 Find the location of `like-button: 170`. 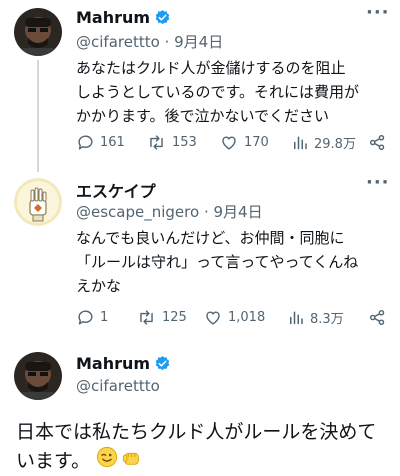

like-button: 170 is located at coordinates (244, 142).